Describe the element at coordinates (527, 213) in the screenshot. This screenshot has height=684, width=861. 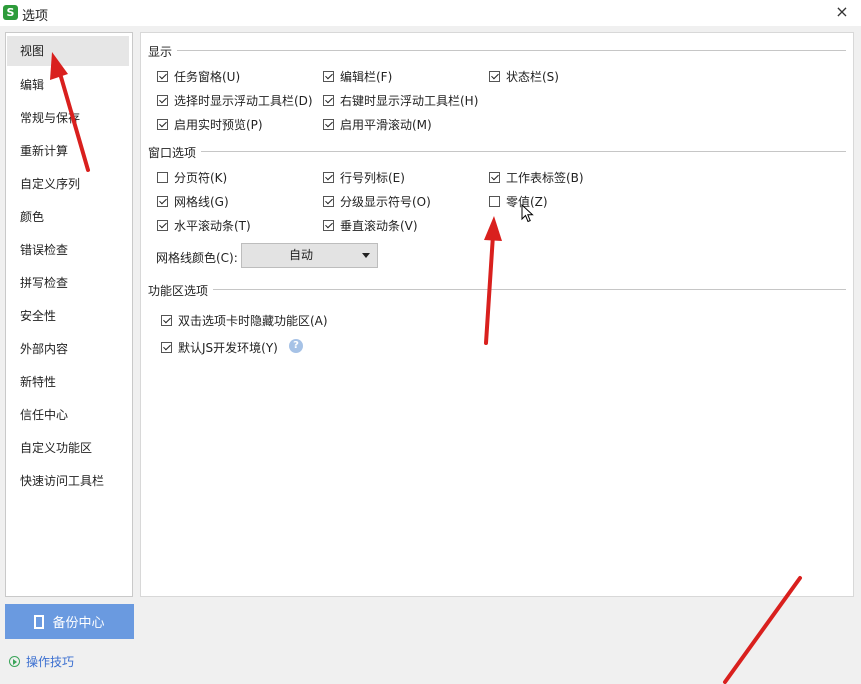
I see `mouse-cursor-icon` at that location.